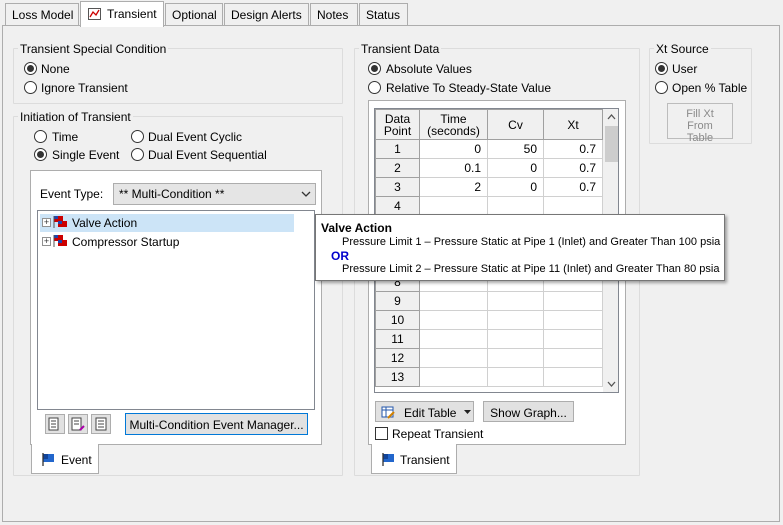  I want to click on transient-bottom-tab: Transient, so click(414, 459).